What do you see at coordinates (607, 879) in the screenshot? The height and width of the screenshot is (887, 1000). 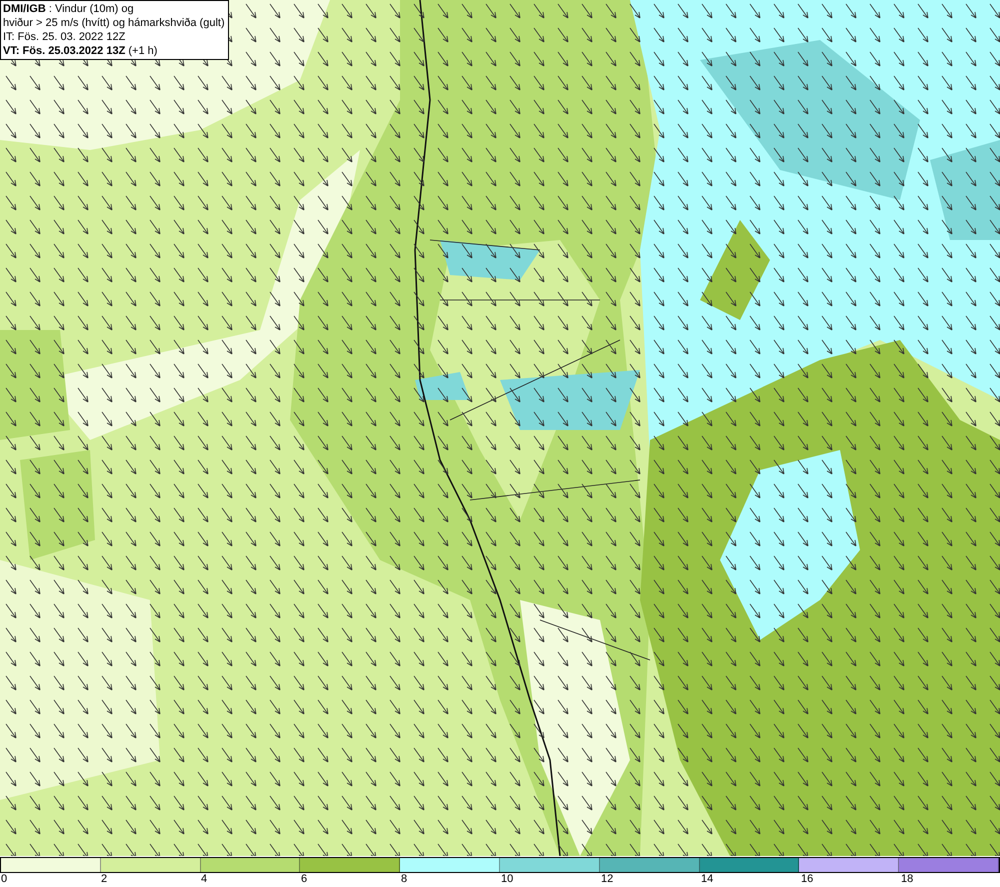 I see `scale-label: 12` at bounding box center [607, 879].